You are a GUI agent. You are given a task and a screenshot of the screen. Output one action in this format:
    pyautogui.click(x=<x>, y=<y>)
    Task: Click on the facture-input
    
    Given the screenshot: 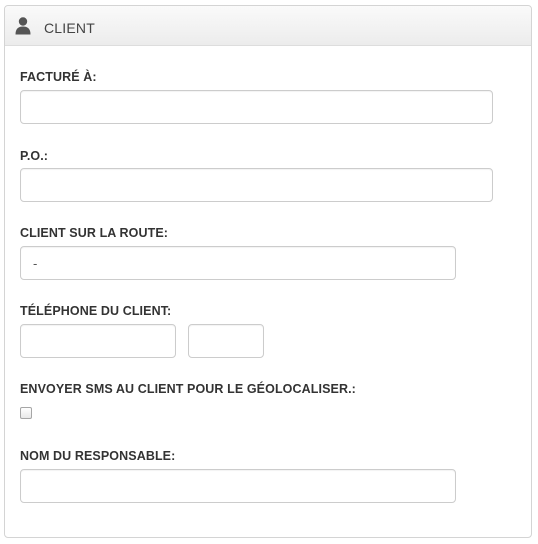 What is the action you would take?
    pyautogui.click(x=256, y=107)
    